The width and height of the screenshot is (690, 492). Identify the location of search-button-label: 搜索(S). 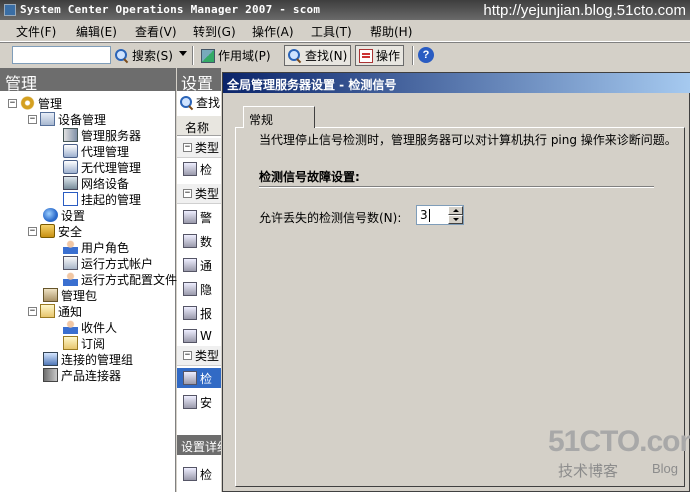
(152, 56).